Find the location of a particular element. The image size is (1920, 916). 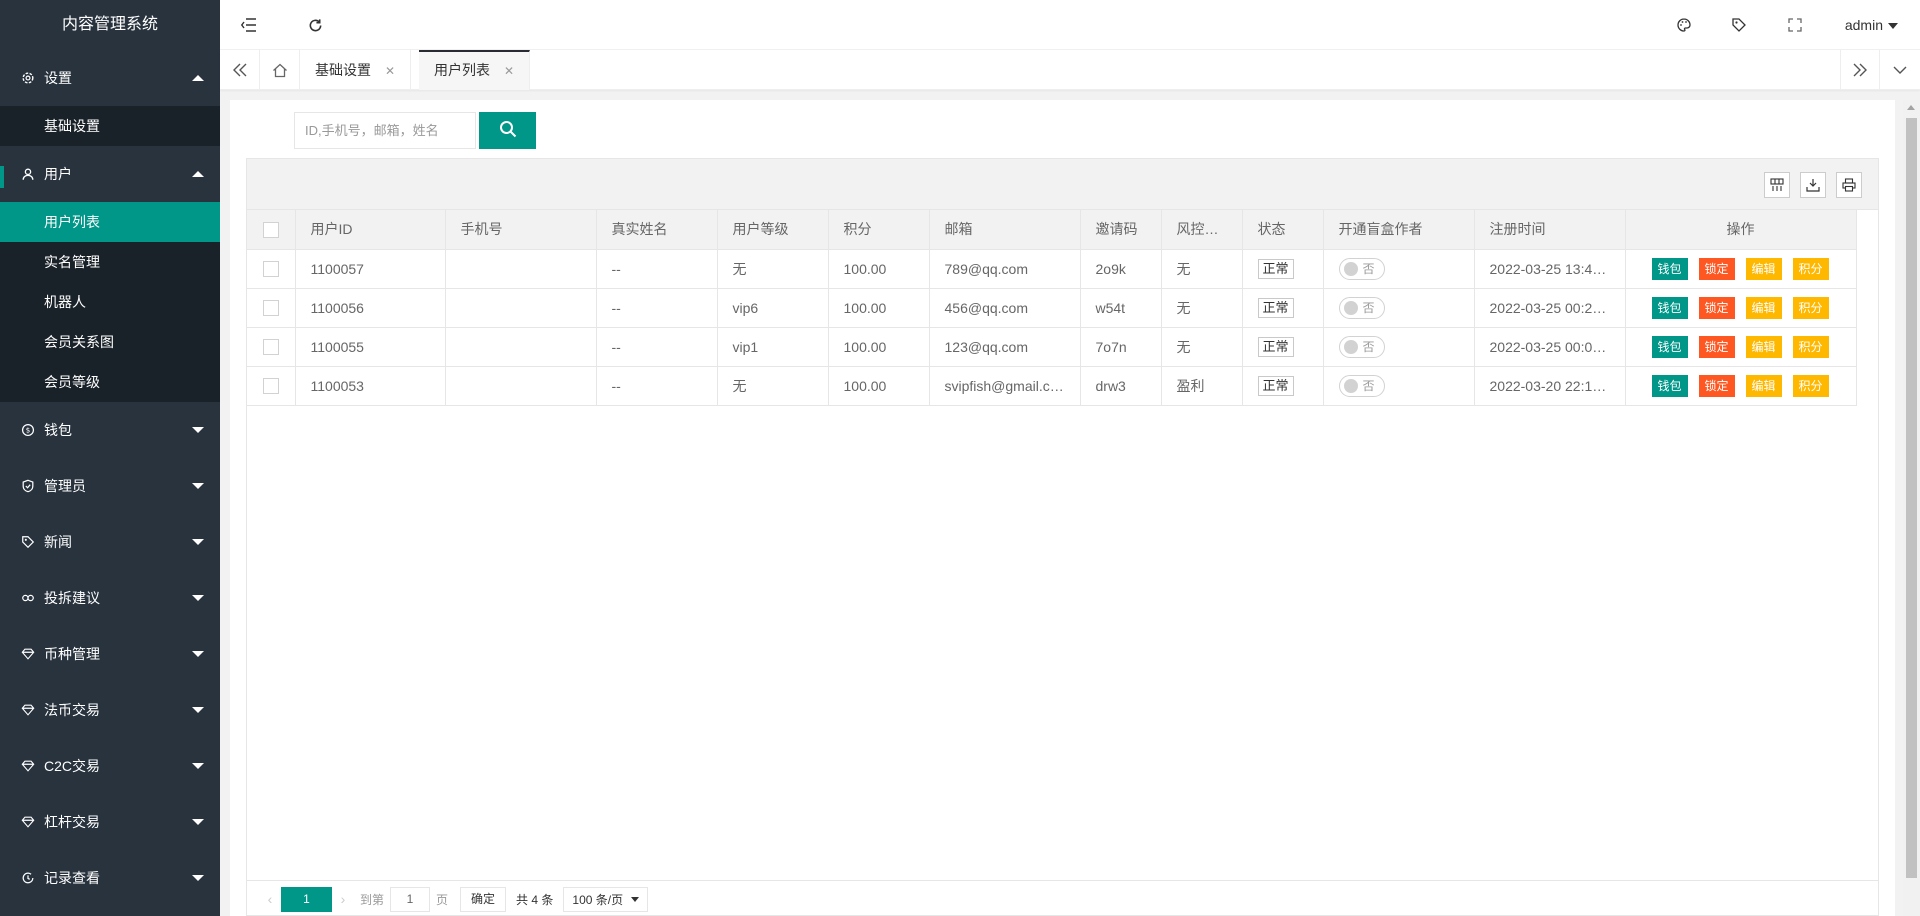

user-menu: admin is located at coordinates (1871, 25).